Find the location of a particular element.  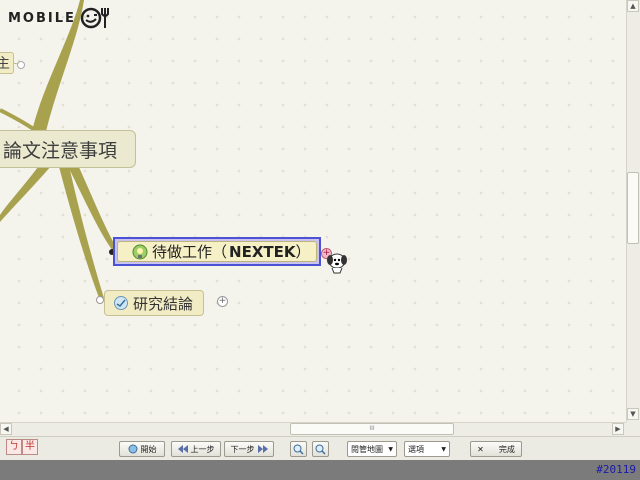

selected-node-label: 待做工作（ is located at coordinates (190, 252).